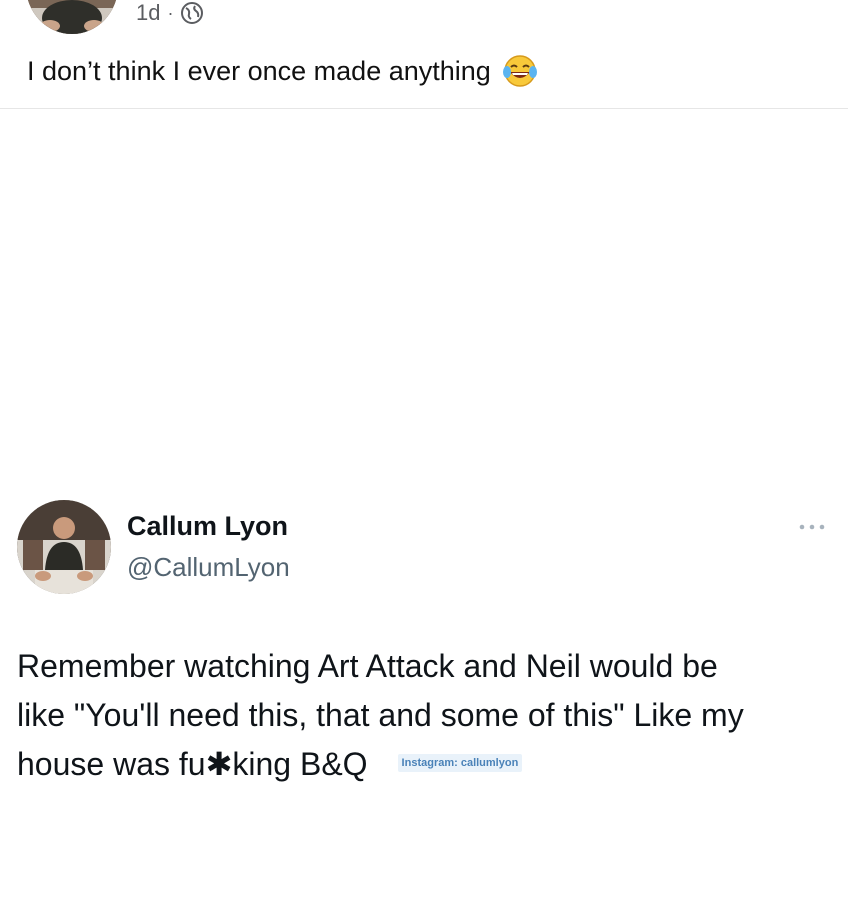  Describe the element at coordinates (64, 547) in the screenshot. I see `tweet-author-avatar` at that location.